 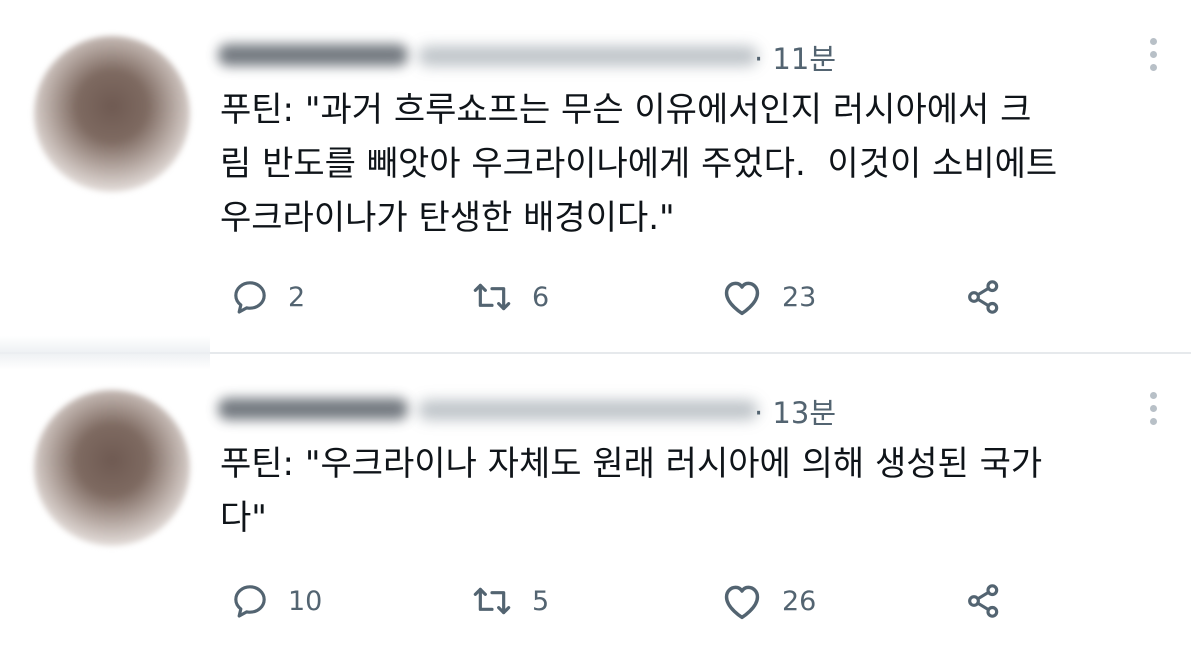 I want to click on tweet-actions: 10 5 26, so click(x=700, y=601).